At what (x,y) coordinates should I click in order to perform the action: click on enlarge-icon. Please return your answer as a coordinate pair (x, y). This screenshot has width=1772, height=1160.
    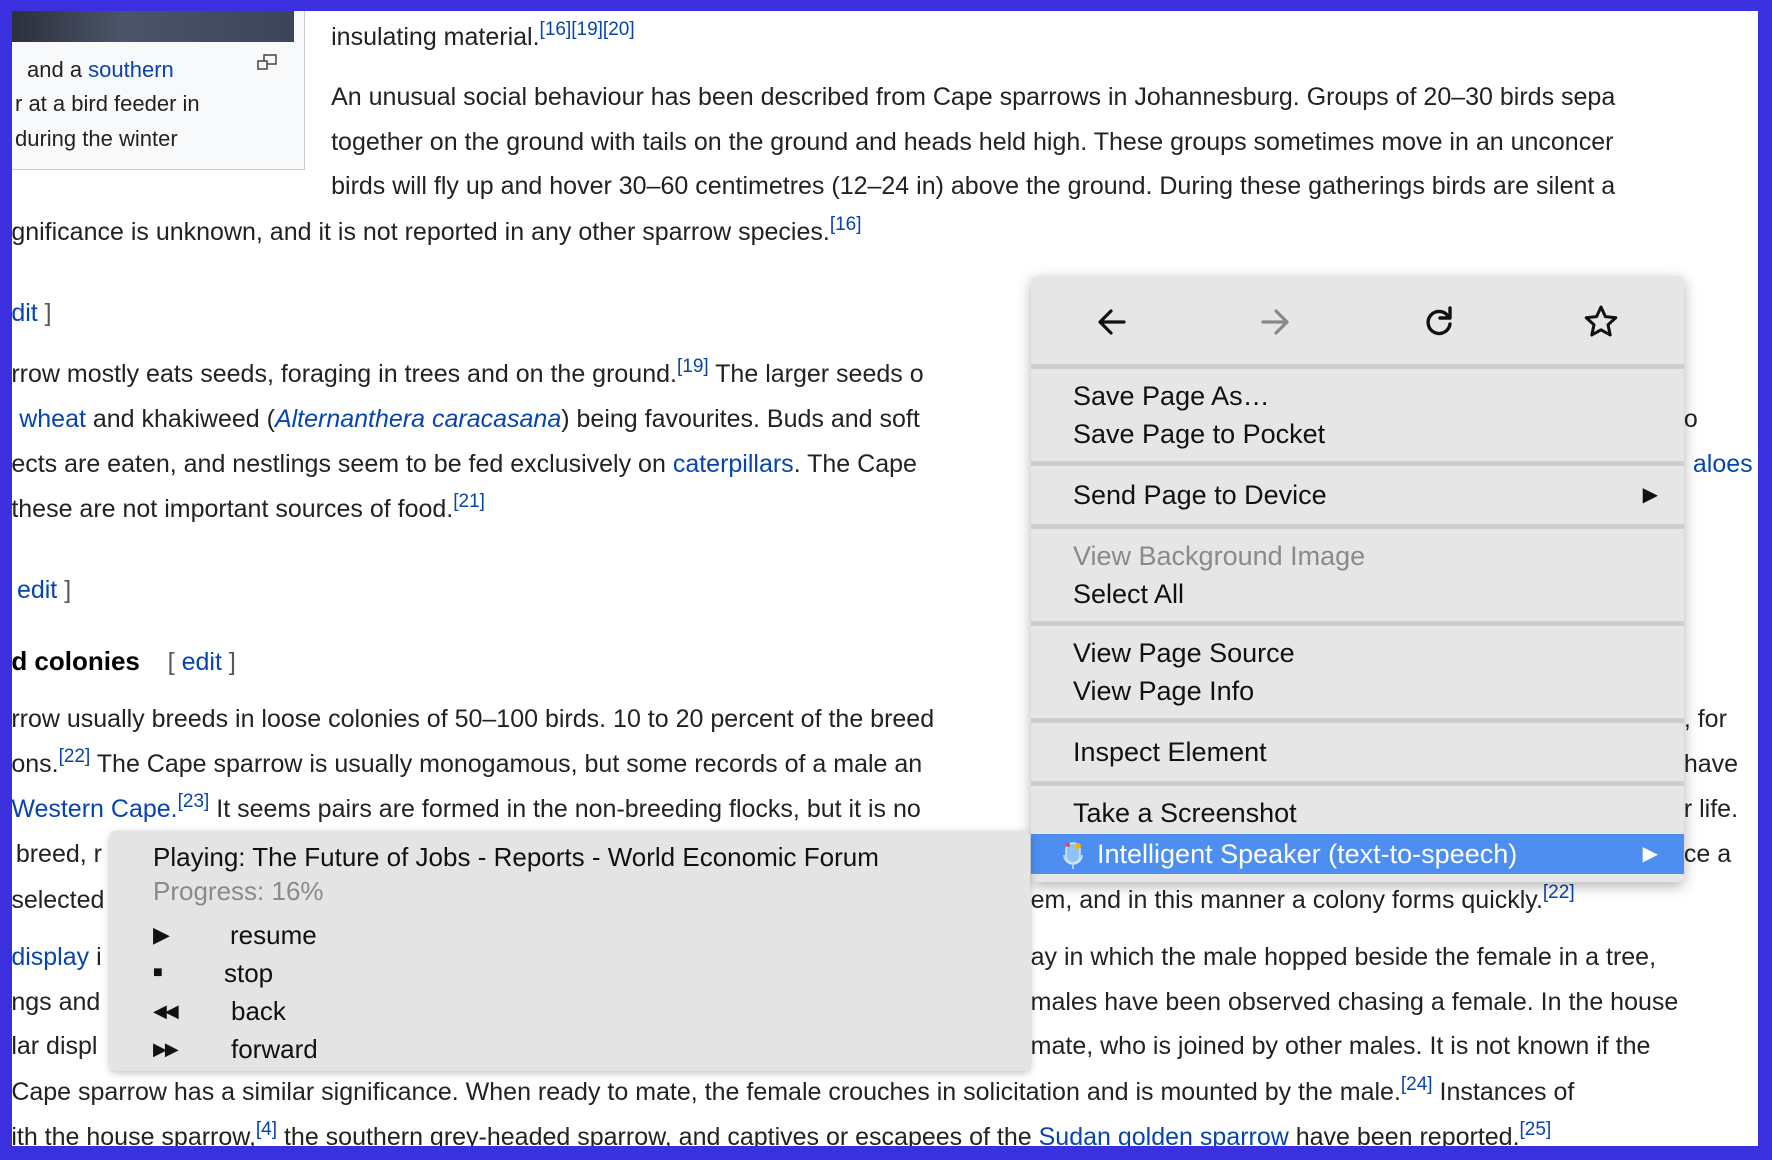
    Looking at the image, I should click on (267, 62).